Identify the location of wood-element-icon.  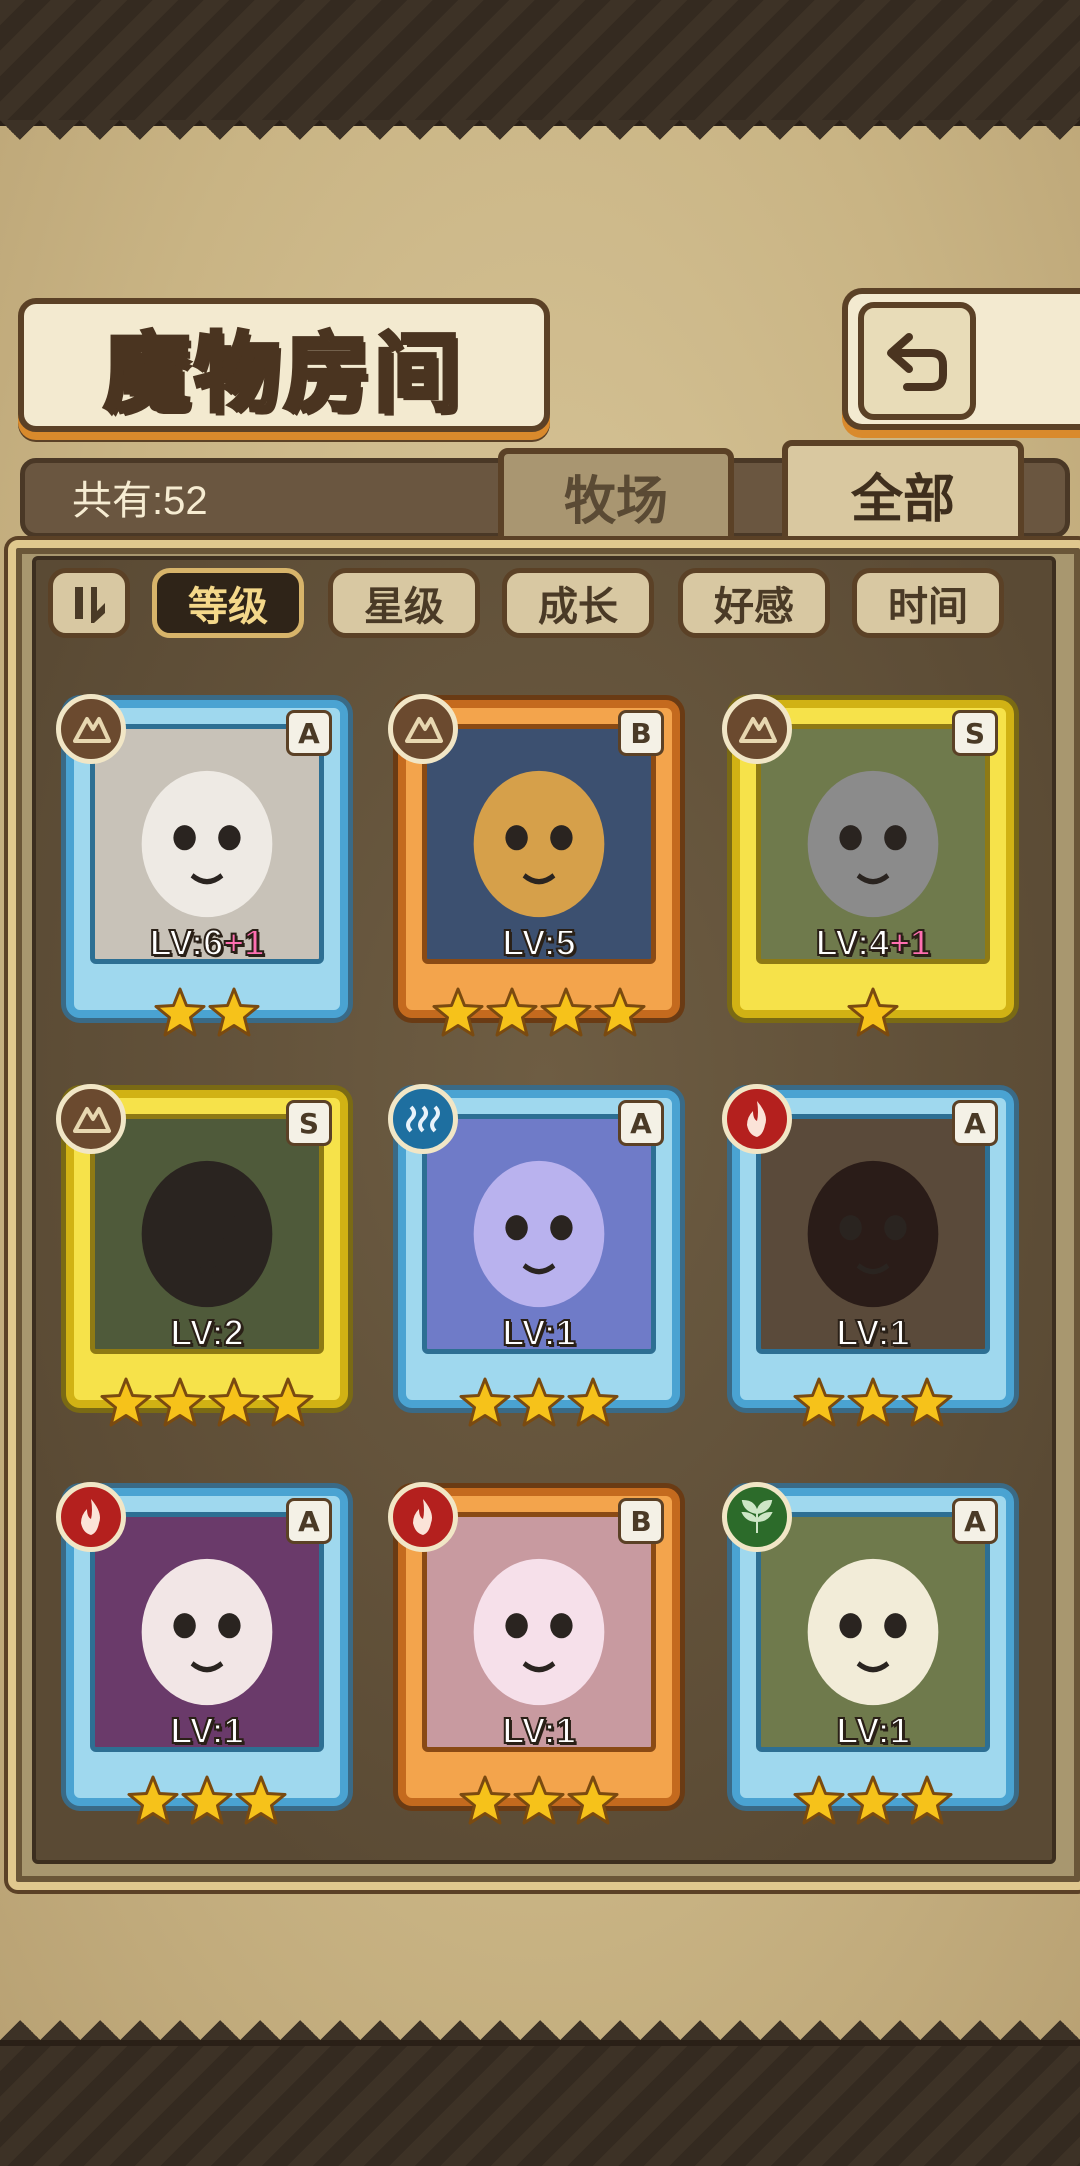
(757, 1516).